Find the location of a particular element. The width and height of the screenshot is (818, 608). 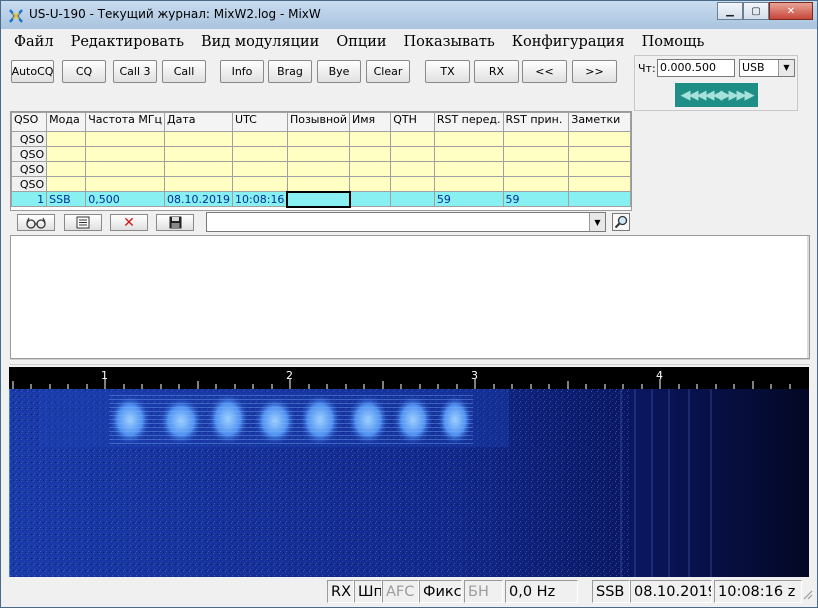

scale-ticks is located at coordinates (401, 384).